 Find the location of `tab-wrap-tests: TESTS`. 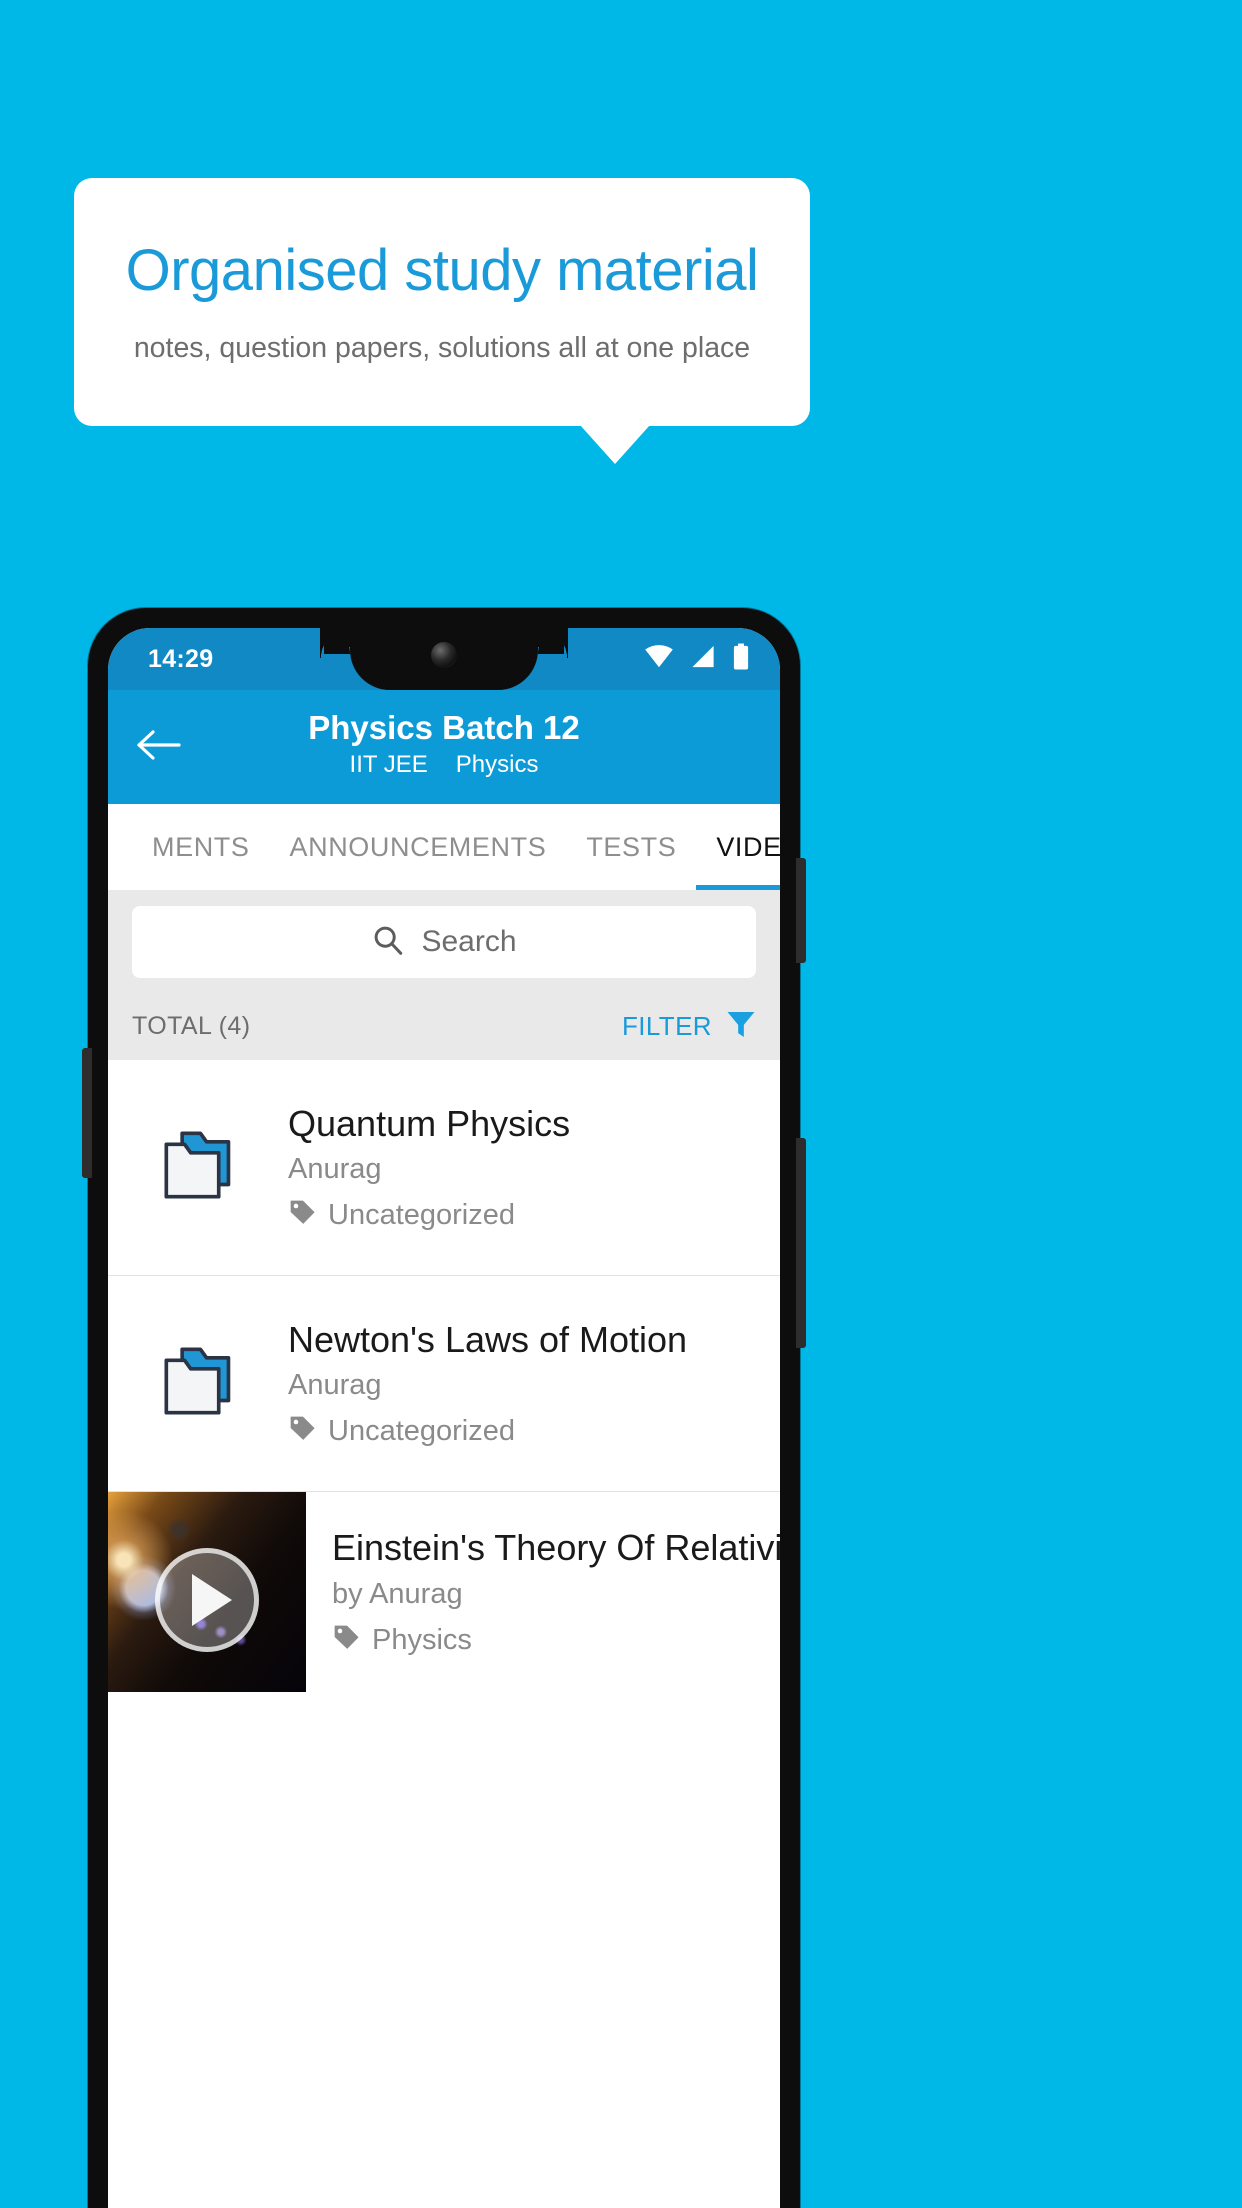

tab-wrap-tests: TESTS is located at coordinates (631, 847).